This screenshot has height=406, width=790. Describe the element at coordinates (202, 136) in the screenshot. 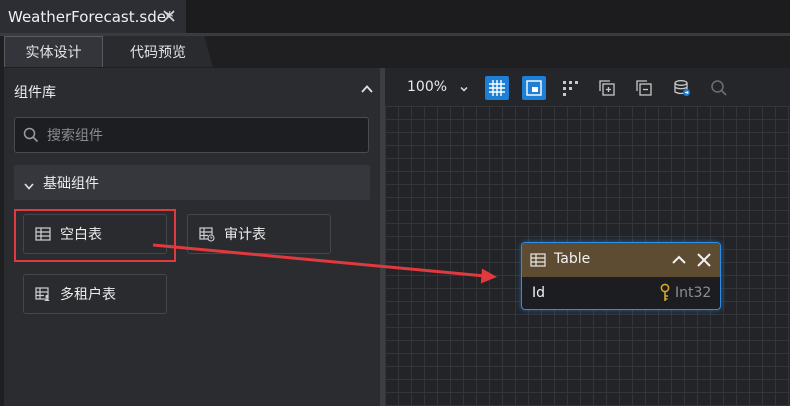

I see `search-input` at that location.